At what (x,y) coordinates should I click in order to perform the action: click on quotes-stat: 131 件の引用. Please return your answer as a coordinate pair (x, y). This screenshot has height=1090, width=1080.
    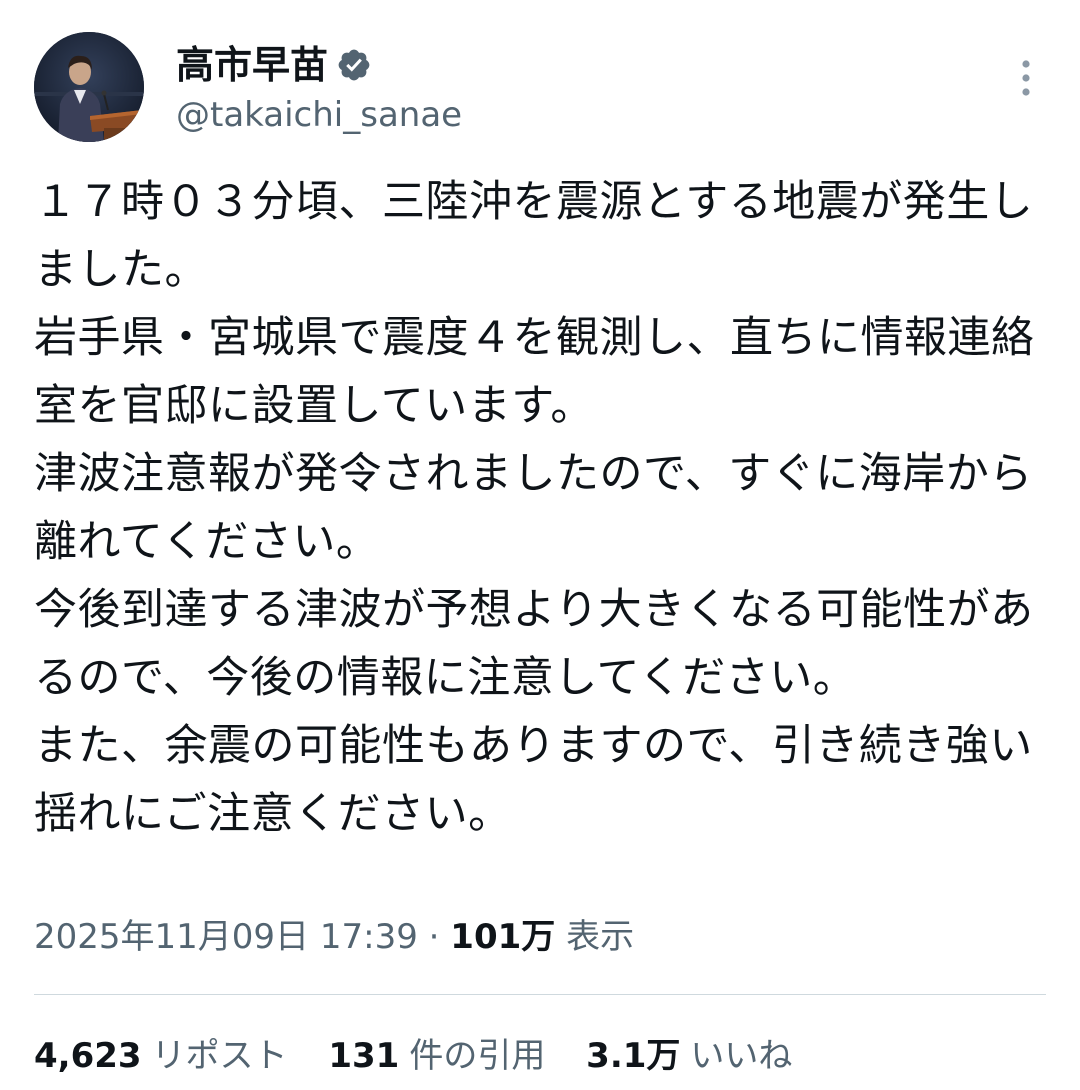
    Looking at the image, I should click on (436, 1056).